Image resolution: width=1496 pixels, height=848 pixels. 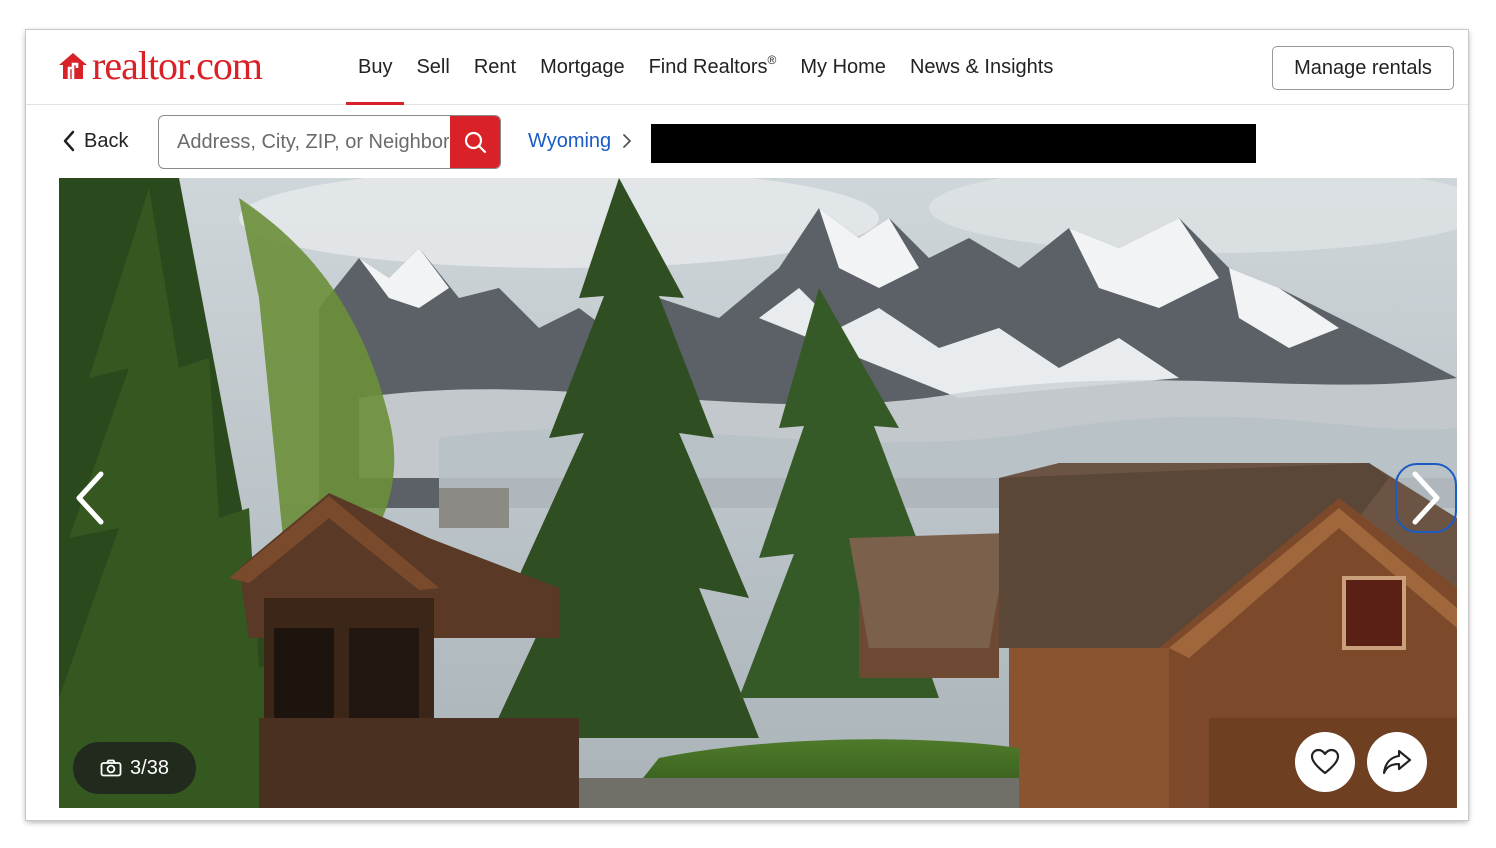 What do you see at coordinates (177, 65) in the screenshot?
I see `logo-text: realtor.com` at bounding box center [177, 65].